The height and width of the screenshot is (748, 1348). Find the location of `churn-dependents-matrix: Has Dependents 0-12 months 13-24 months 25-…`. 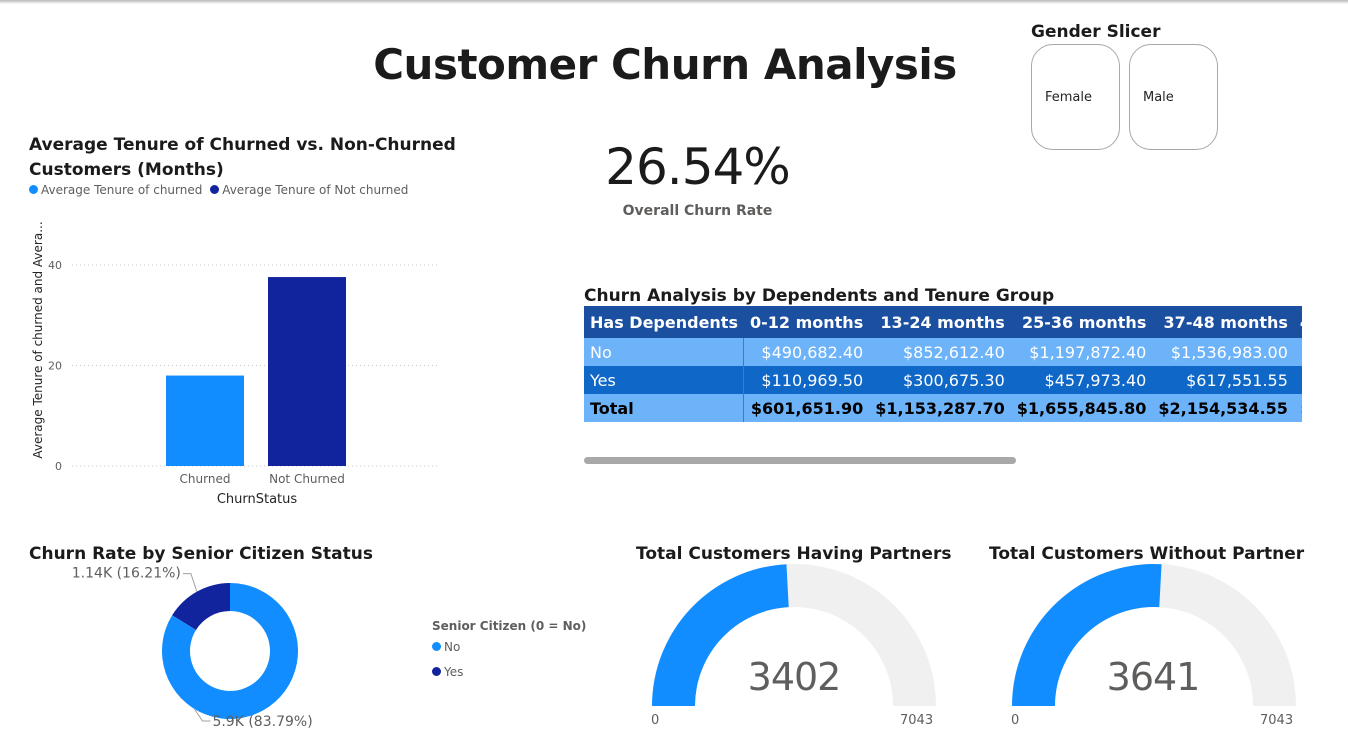

churn-dependents-matrix: Has Dependents 0-12 months 13-24 months 25-… is located at coordinates (943, 364).